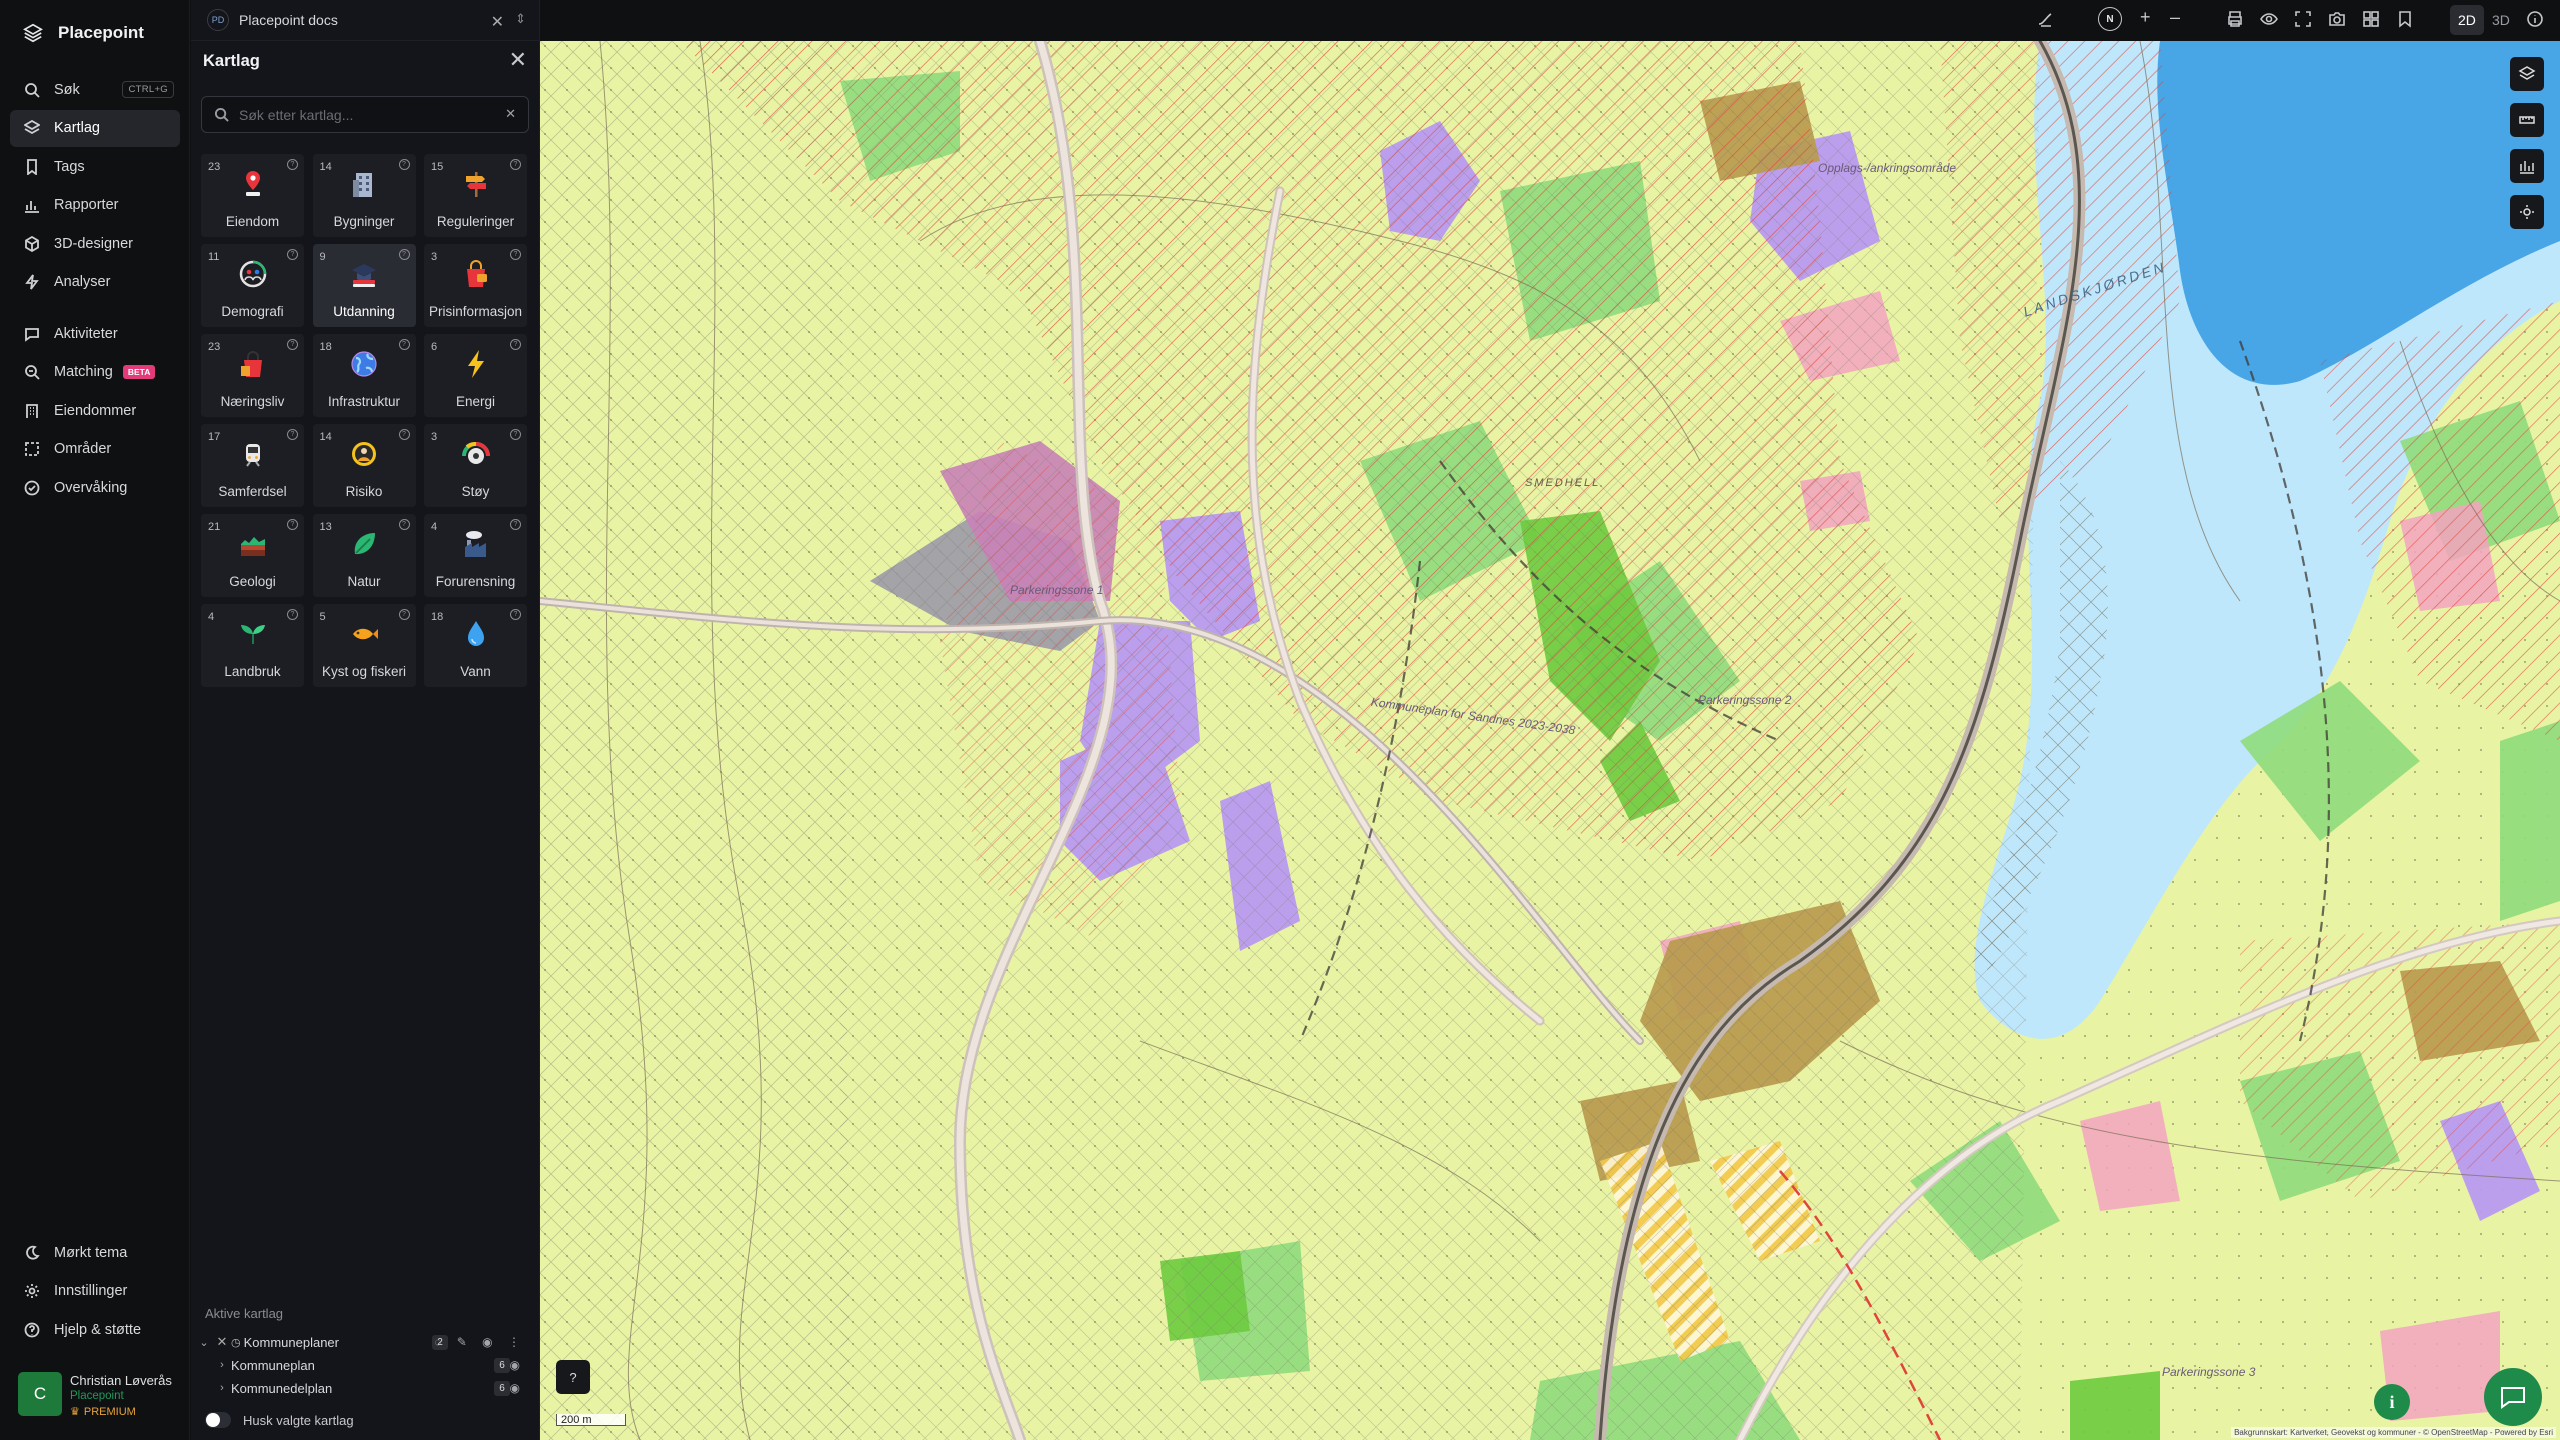 The height and width of the screenshot is (1440, 2560). What do you see at coordinates (364, 195) in the screenshot?
I see `category-tile-bygninger: 14? Bygninger` at bounding box center [364, 195].